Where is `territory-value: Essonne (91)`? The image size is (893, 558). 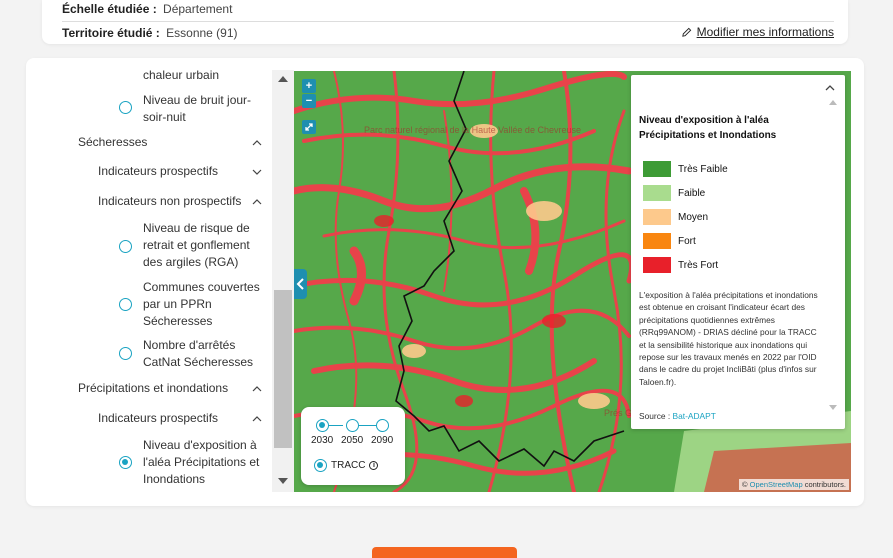
territory-value: Essonne (91) is located at coordinates (202, 33).